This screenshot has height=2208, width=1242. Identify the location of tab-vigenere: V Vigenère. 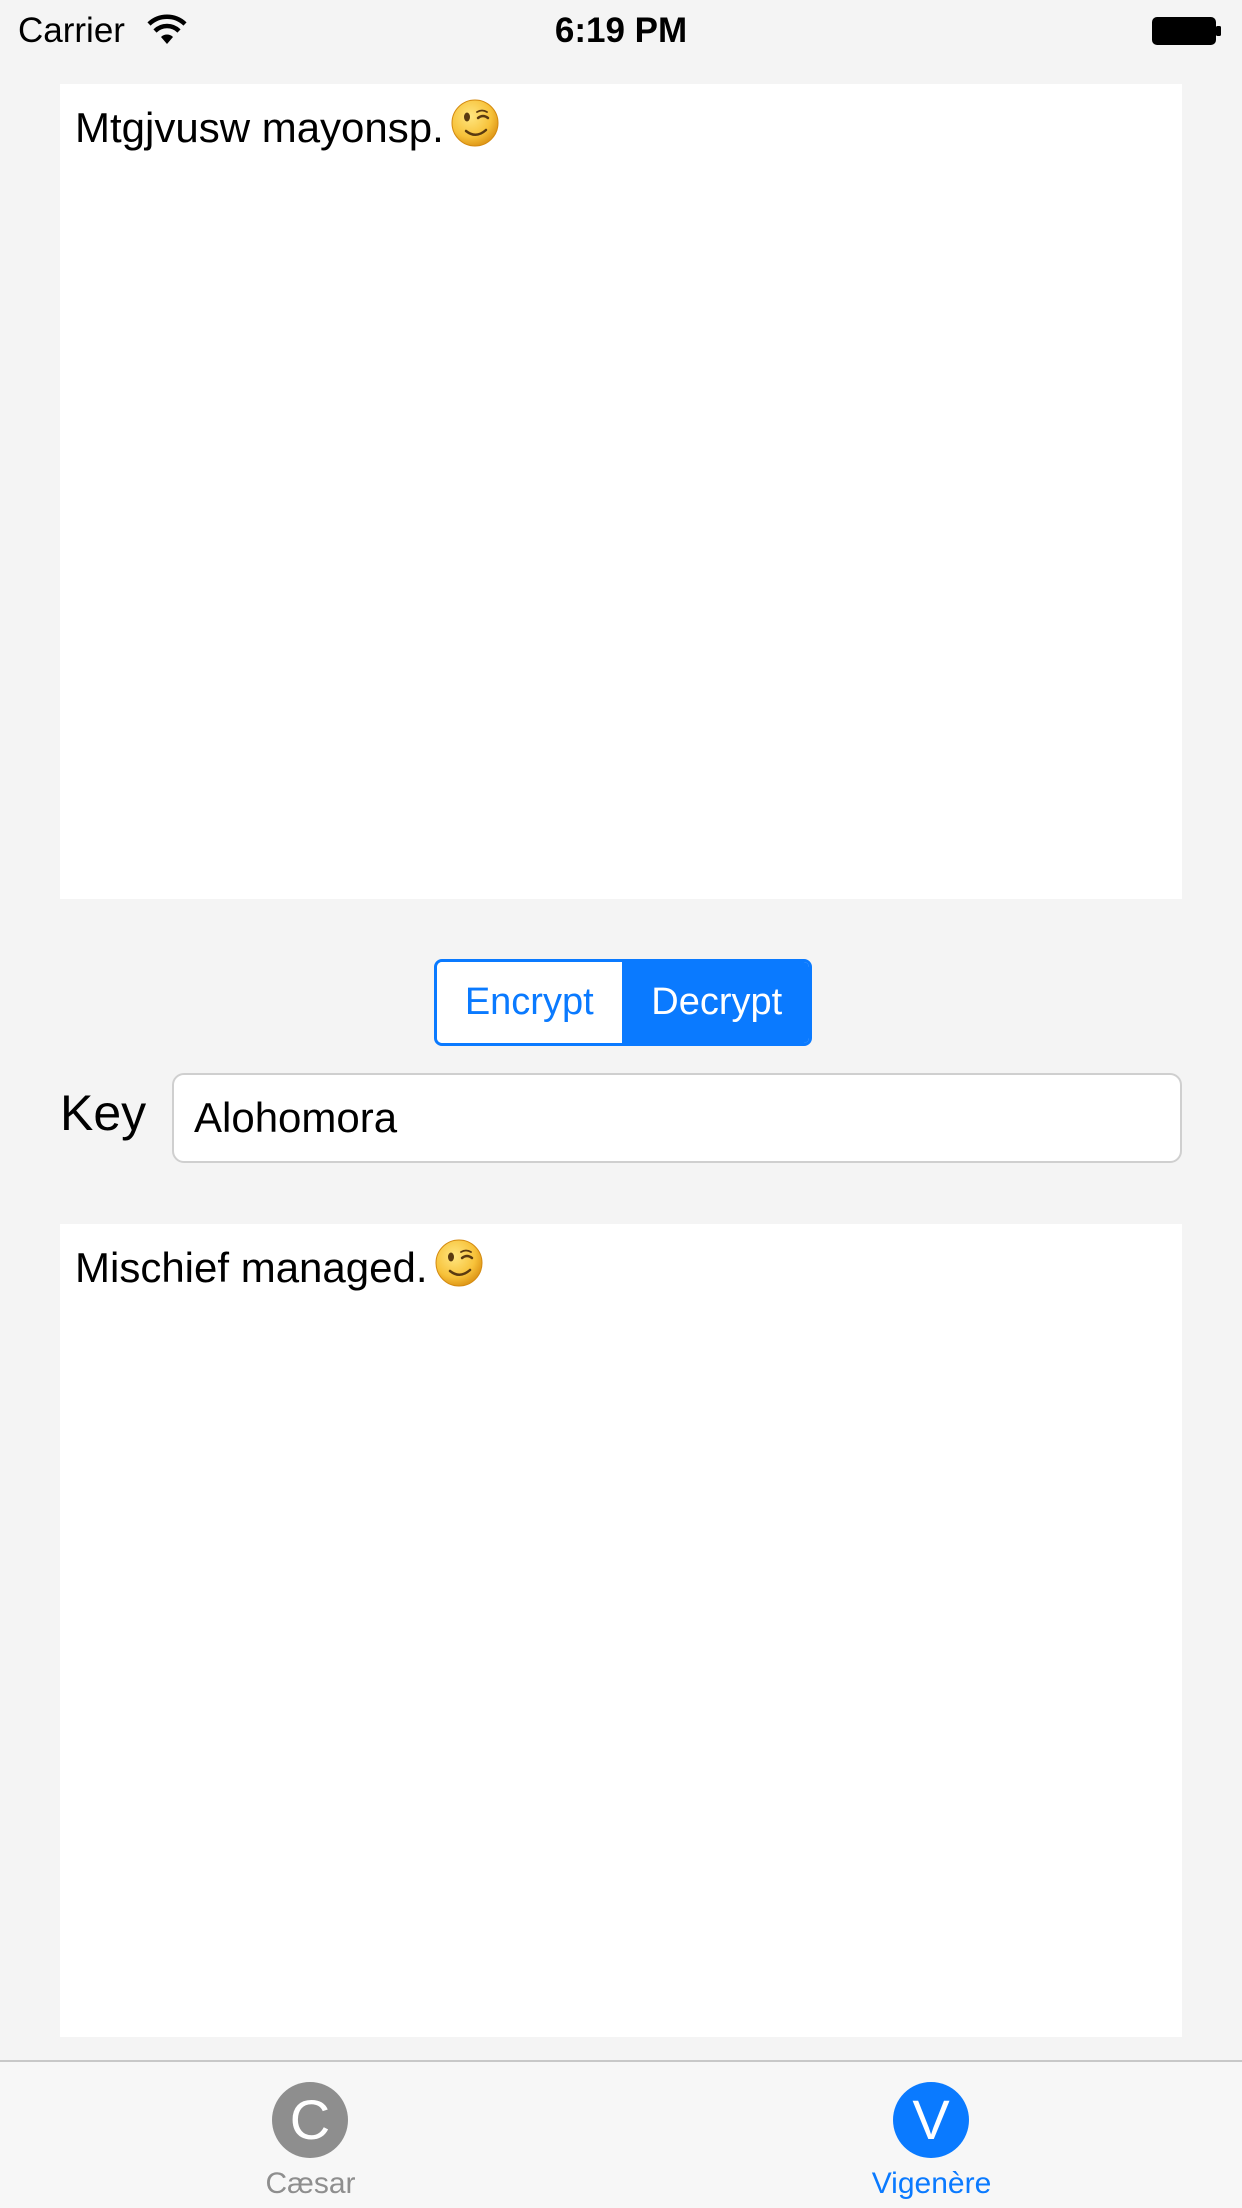
(931, 2135).